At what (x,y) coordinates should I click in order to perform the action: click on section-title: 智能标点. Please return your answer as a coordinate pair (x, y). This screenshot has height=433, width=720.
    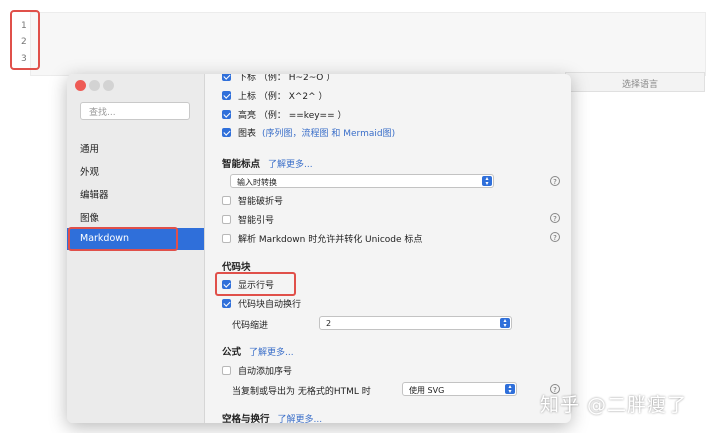
    Looking at the image, I should click on (241, 164).